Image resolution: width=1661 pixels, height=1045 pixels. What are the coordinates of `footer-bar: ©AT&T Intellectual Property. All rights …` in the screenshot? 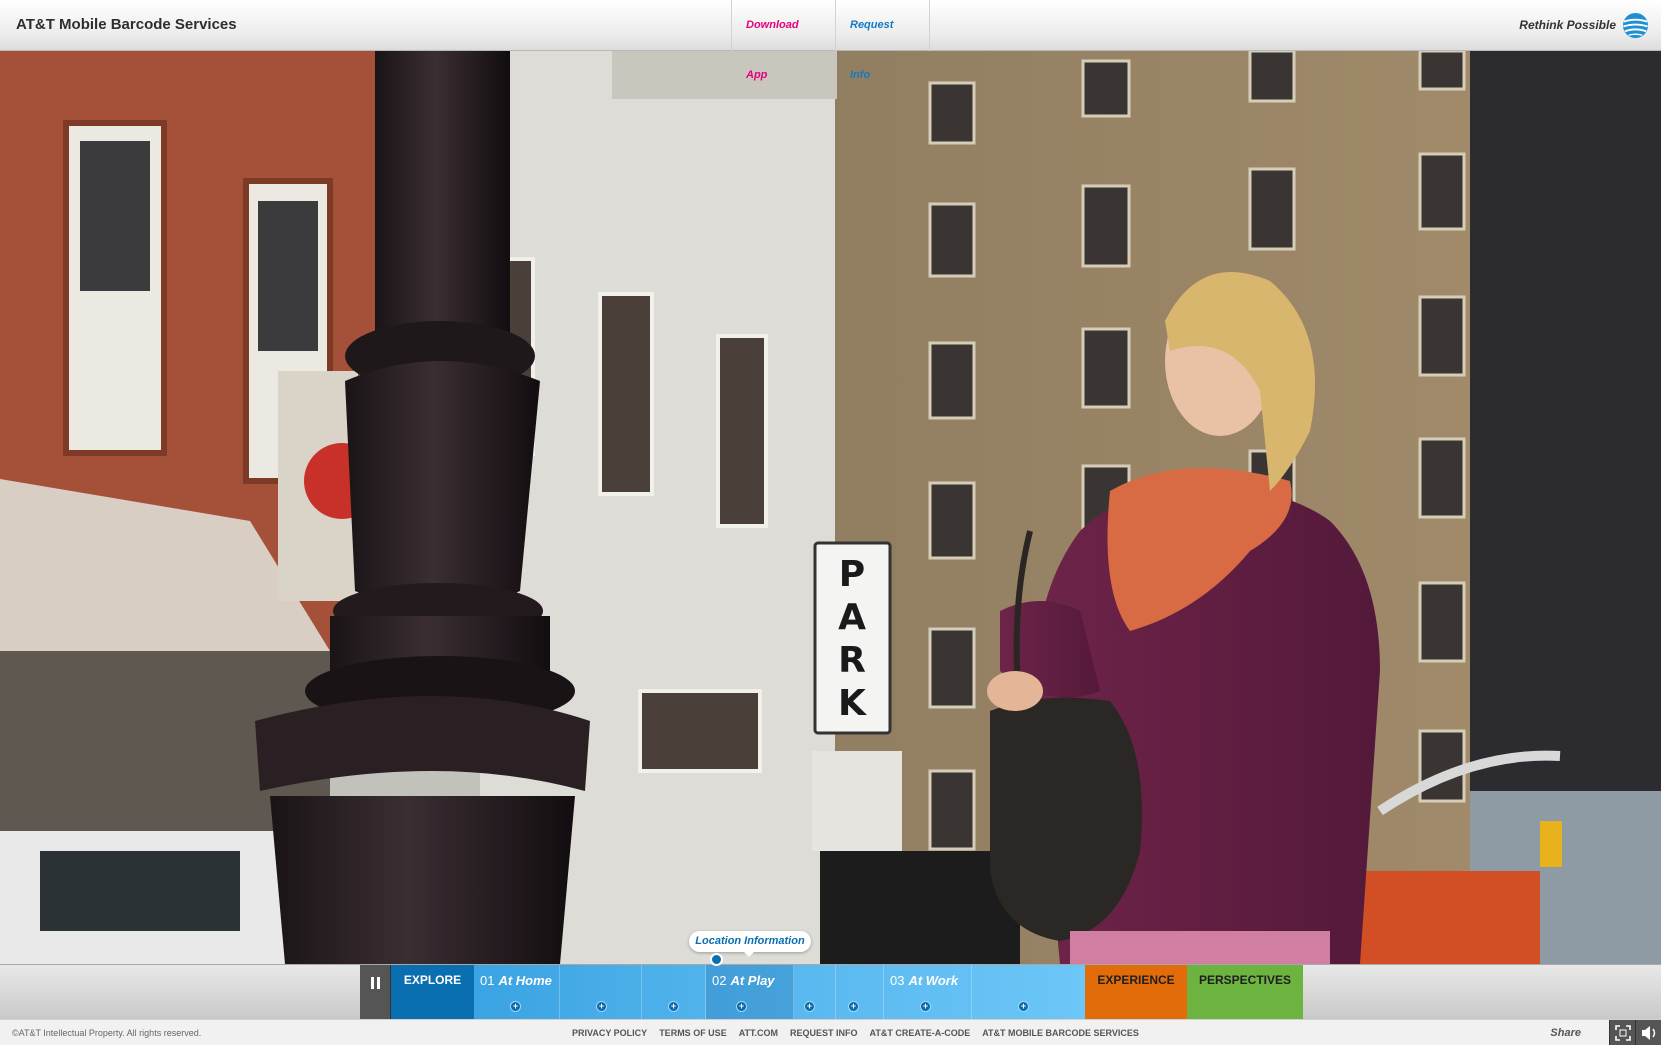 It's located at (830, 1032).